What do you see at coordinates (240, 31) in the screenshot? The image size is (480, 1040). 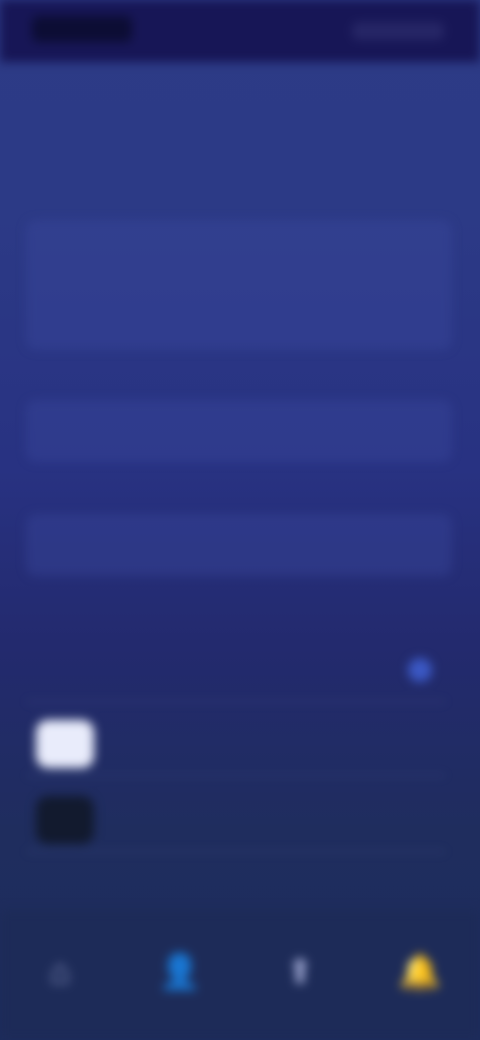 I see `status-bar` at bounding box center [240, 31].